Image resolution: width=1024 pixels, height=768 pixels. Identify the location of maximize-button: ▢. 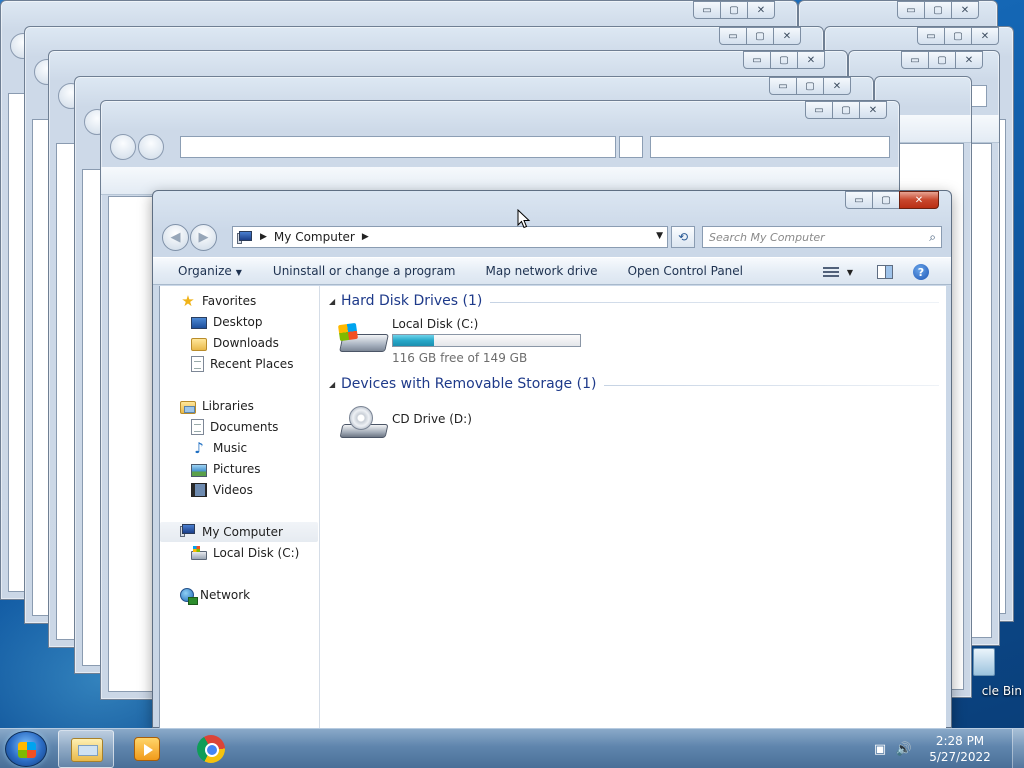
(886, 200).